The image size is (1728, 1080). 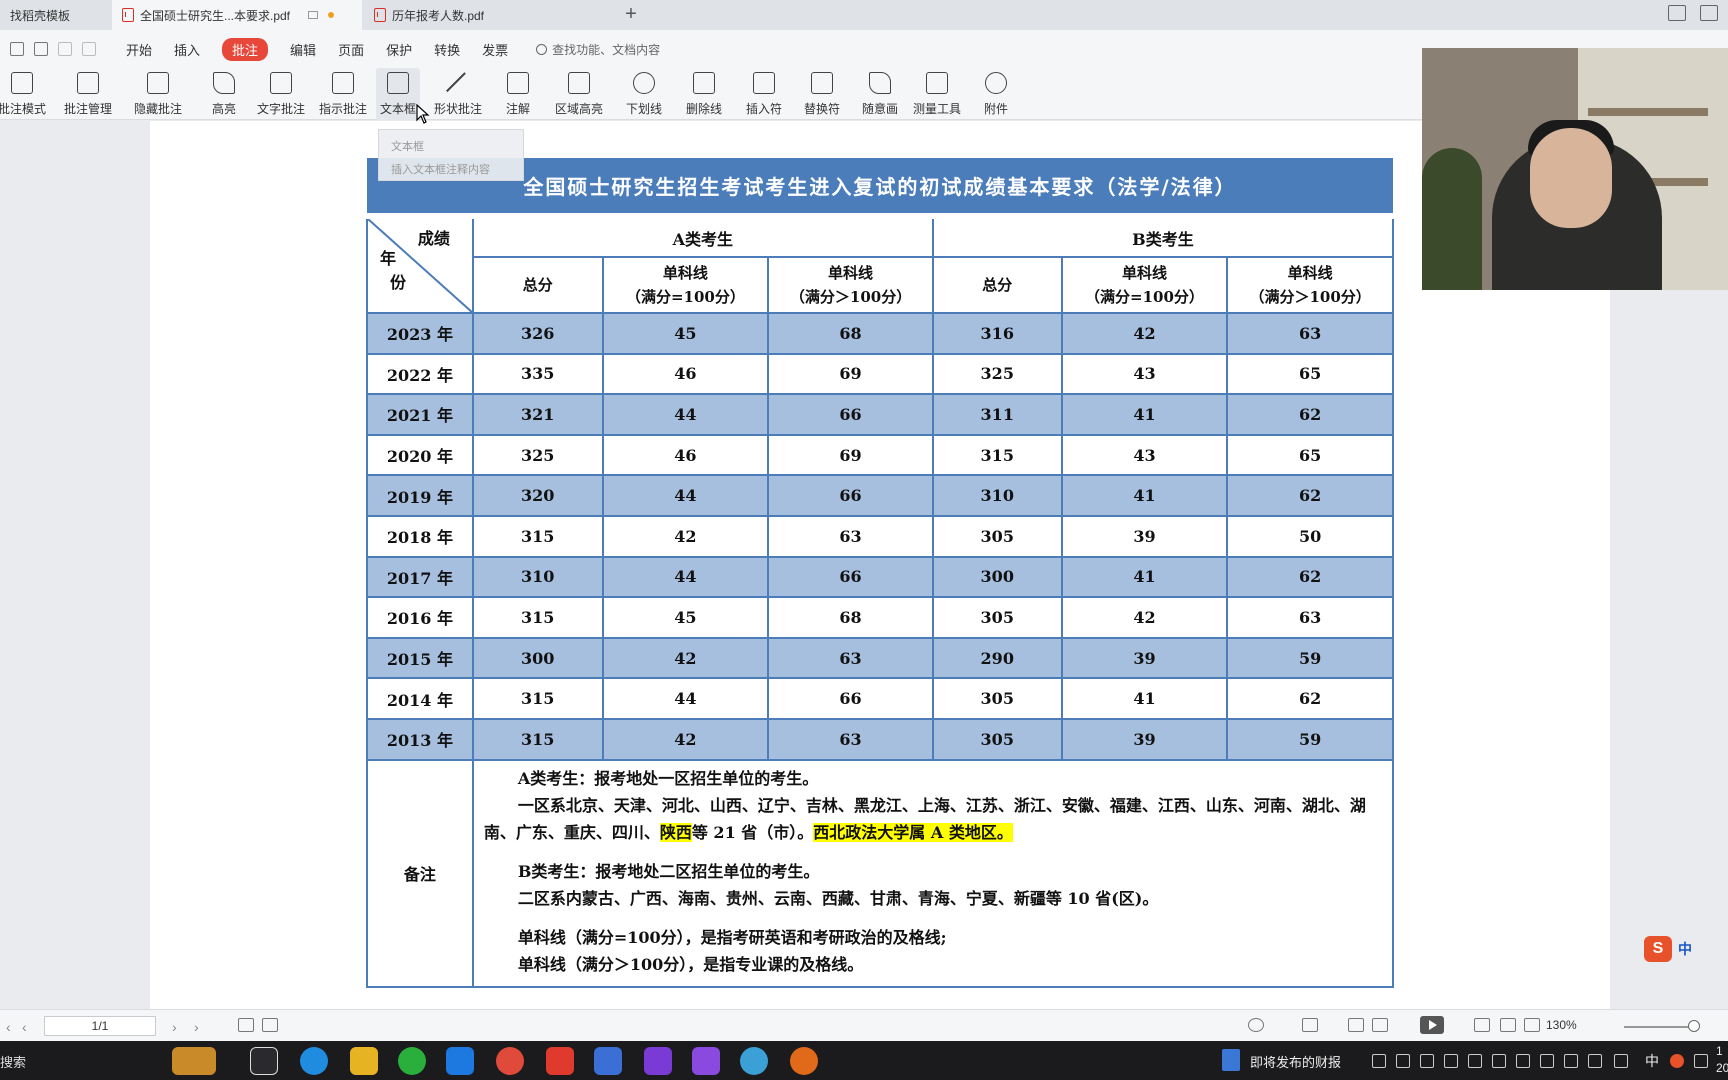 I want to click on annotate-mode-button: 批注模式, so click(x=23, y=94).